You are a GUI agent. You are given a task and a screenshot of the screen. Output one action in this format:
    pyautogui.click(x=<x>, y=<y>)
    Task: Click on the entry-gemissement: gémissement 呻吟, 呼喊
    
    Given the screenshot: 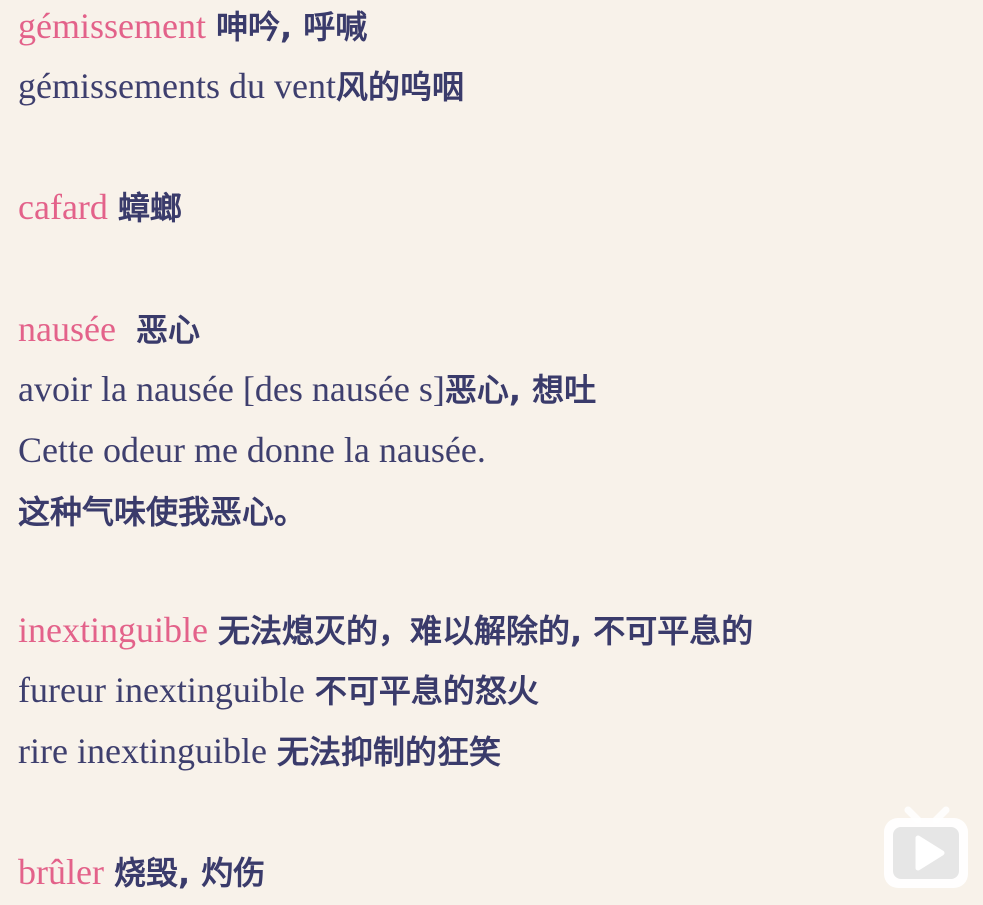 What is the action you would take?
    pyautogui.click(x=192, y=26)
    